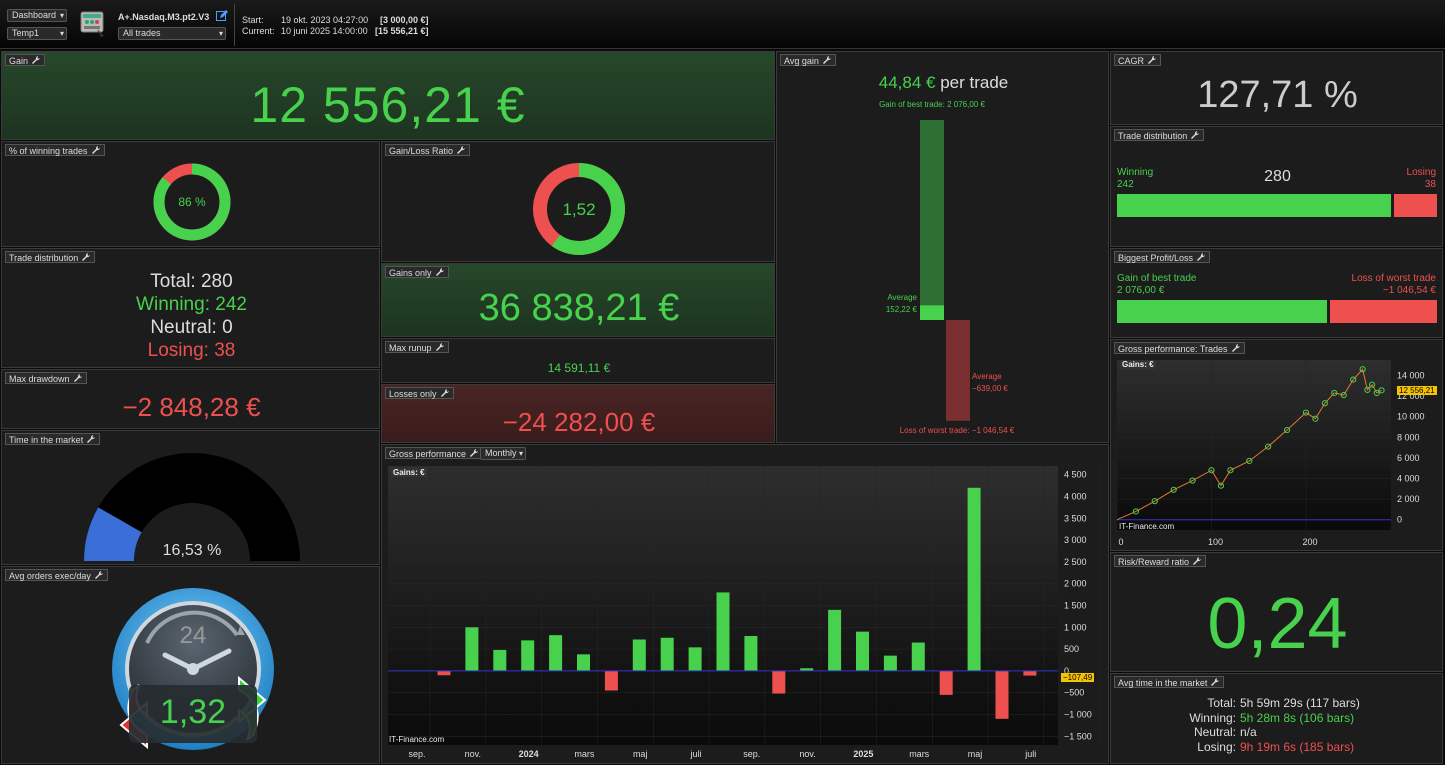  I want to click on avg-time-value: 9h 19m 6s (185 bars), so click(1297, 746).